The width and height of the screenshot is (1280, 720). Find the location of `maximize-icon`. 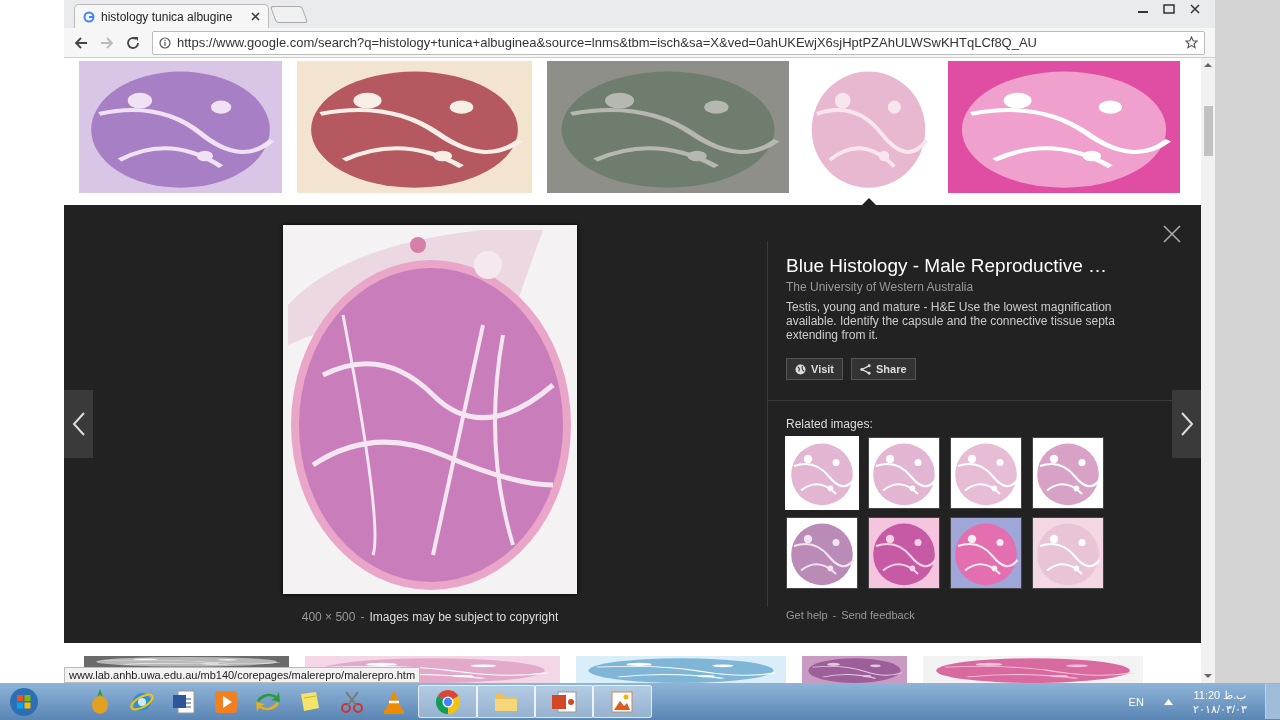

maximize-icon is located at coordinates (1169, 9).